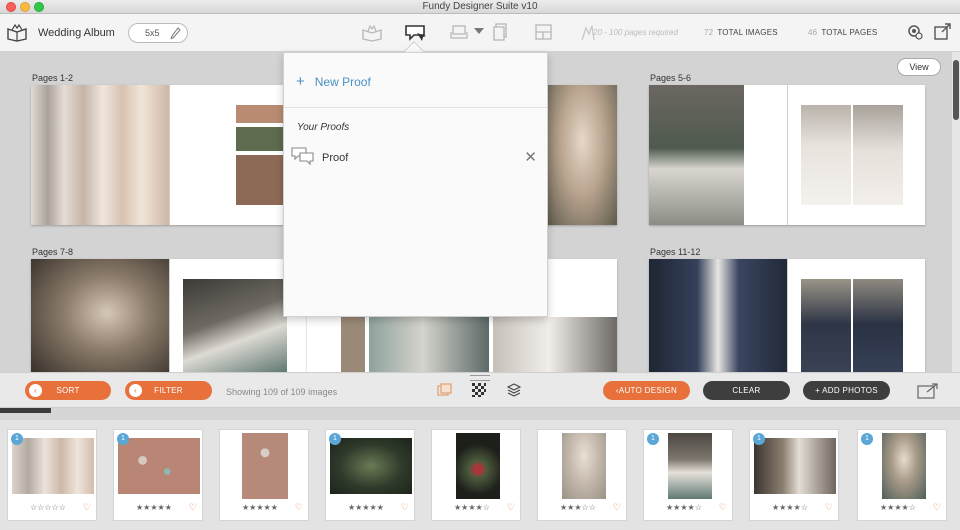 The width and height of the screenshot is (960, 530). I want to click on tray-thumbnail: ★★★☆☆ ♡, so click(582, 475).